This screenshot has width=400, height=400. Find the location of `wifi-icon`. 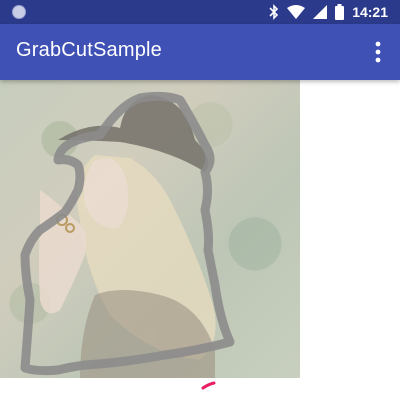

wifi-icon is located at coordinates (296, 12).